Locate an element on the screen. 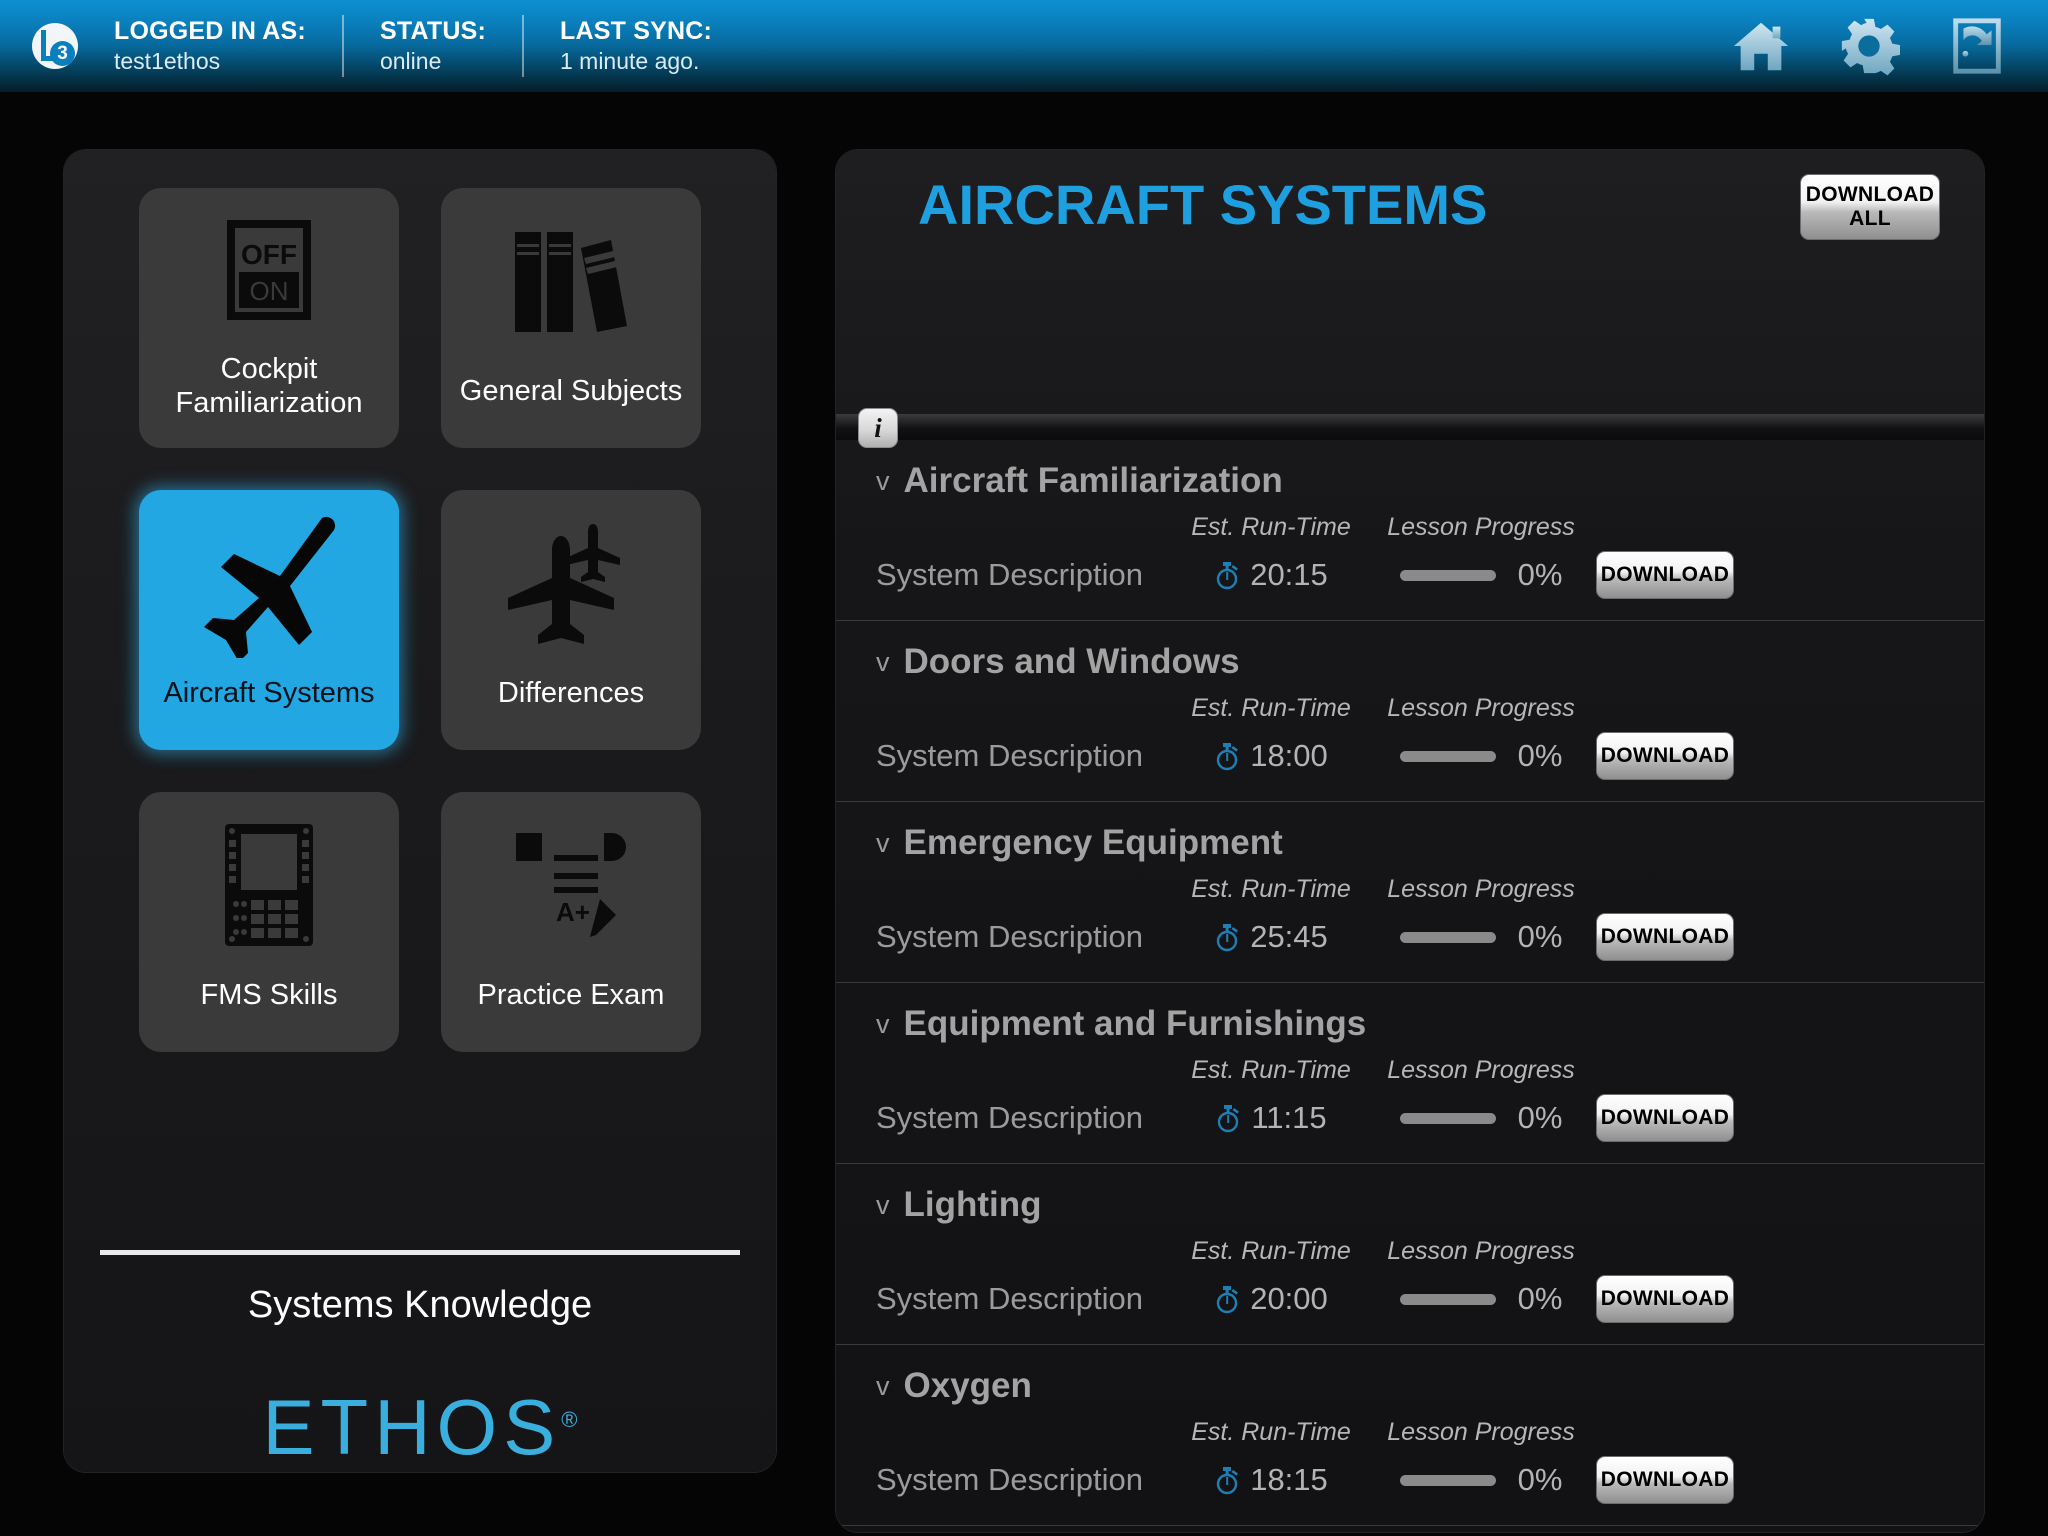 The image size is (2048, 1536). download-all-line1: DOWNLOAD is located at coordinates (1870, 194).